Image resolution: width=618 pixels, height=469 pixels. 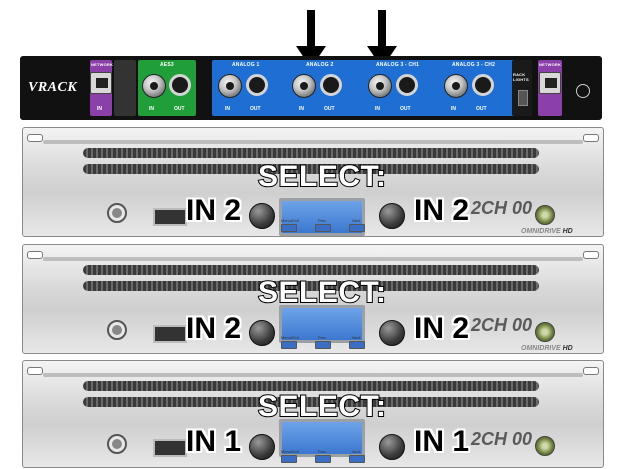 I want to click on analog-3-ch1-module: ANALOG 3 - CH1 IN OUT, so click(x=394, y=88).